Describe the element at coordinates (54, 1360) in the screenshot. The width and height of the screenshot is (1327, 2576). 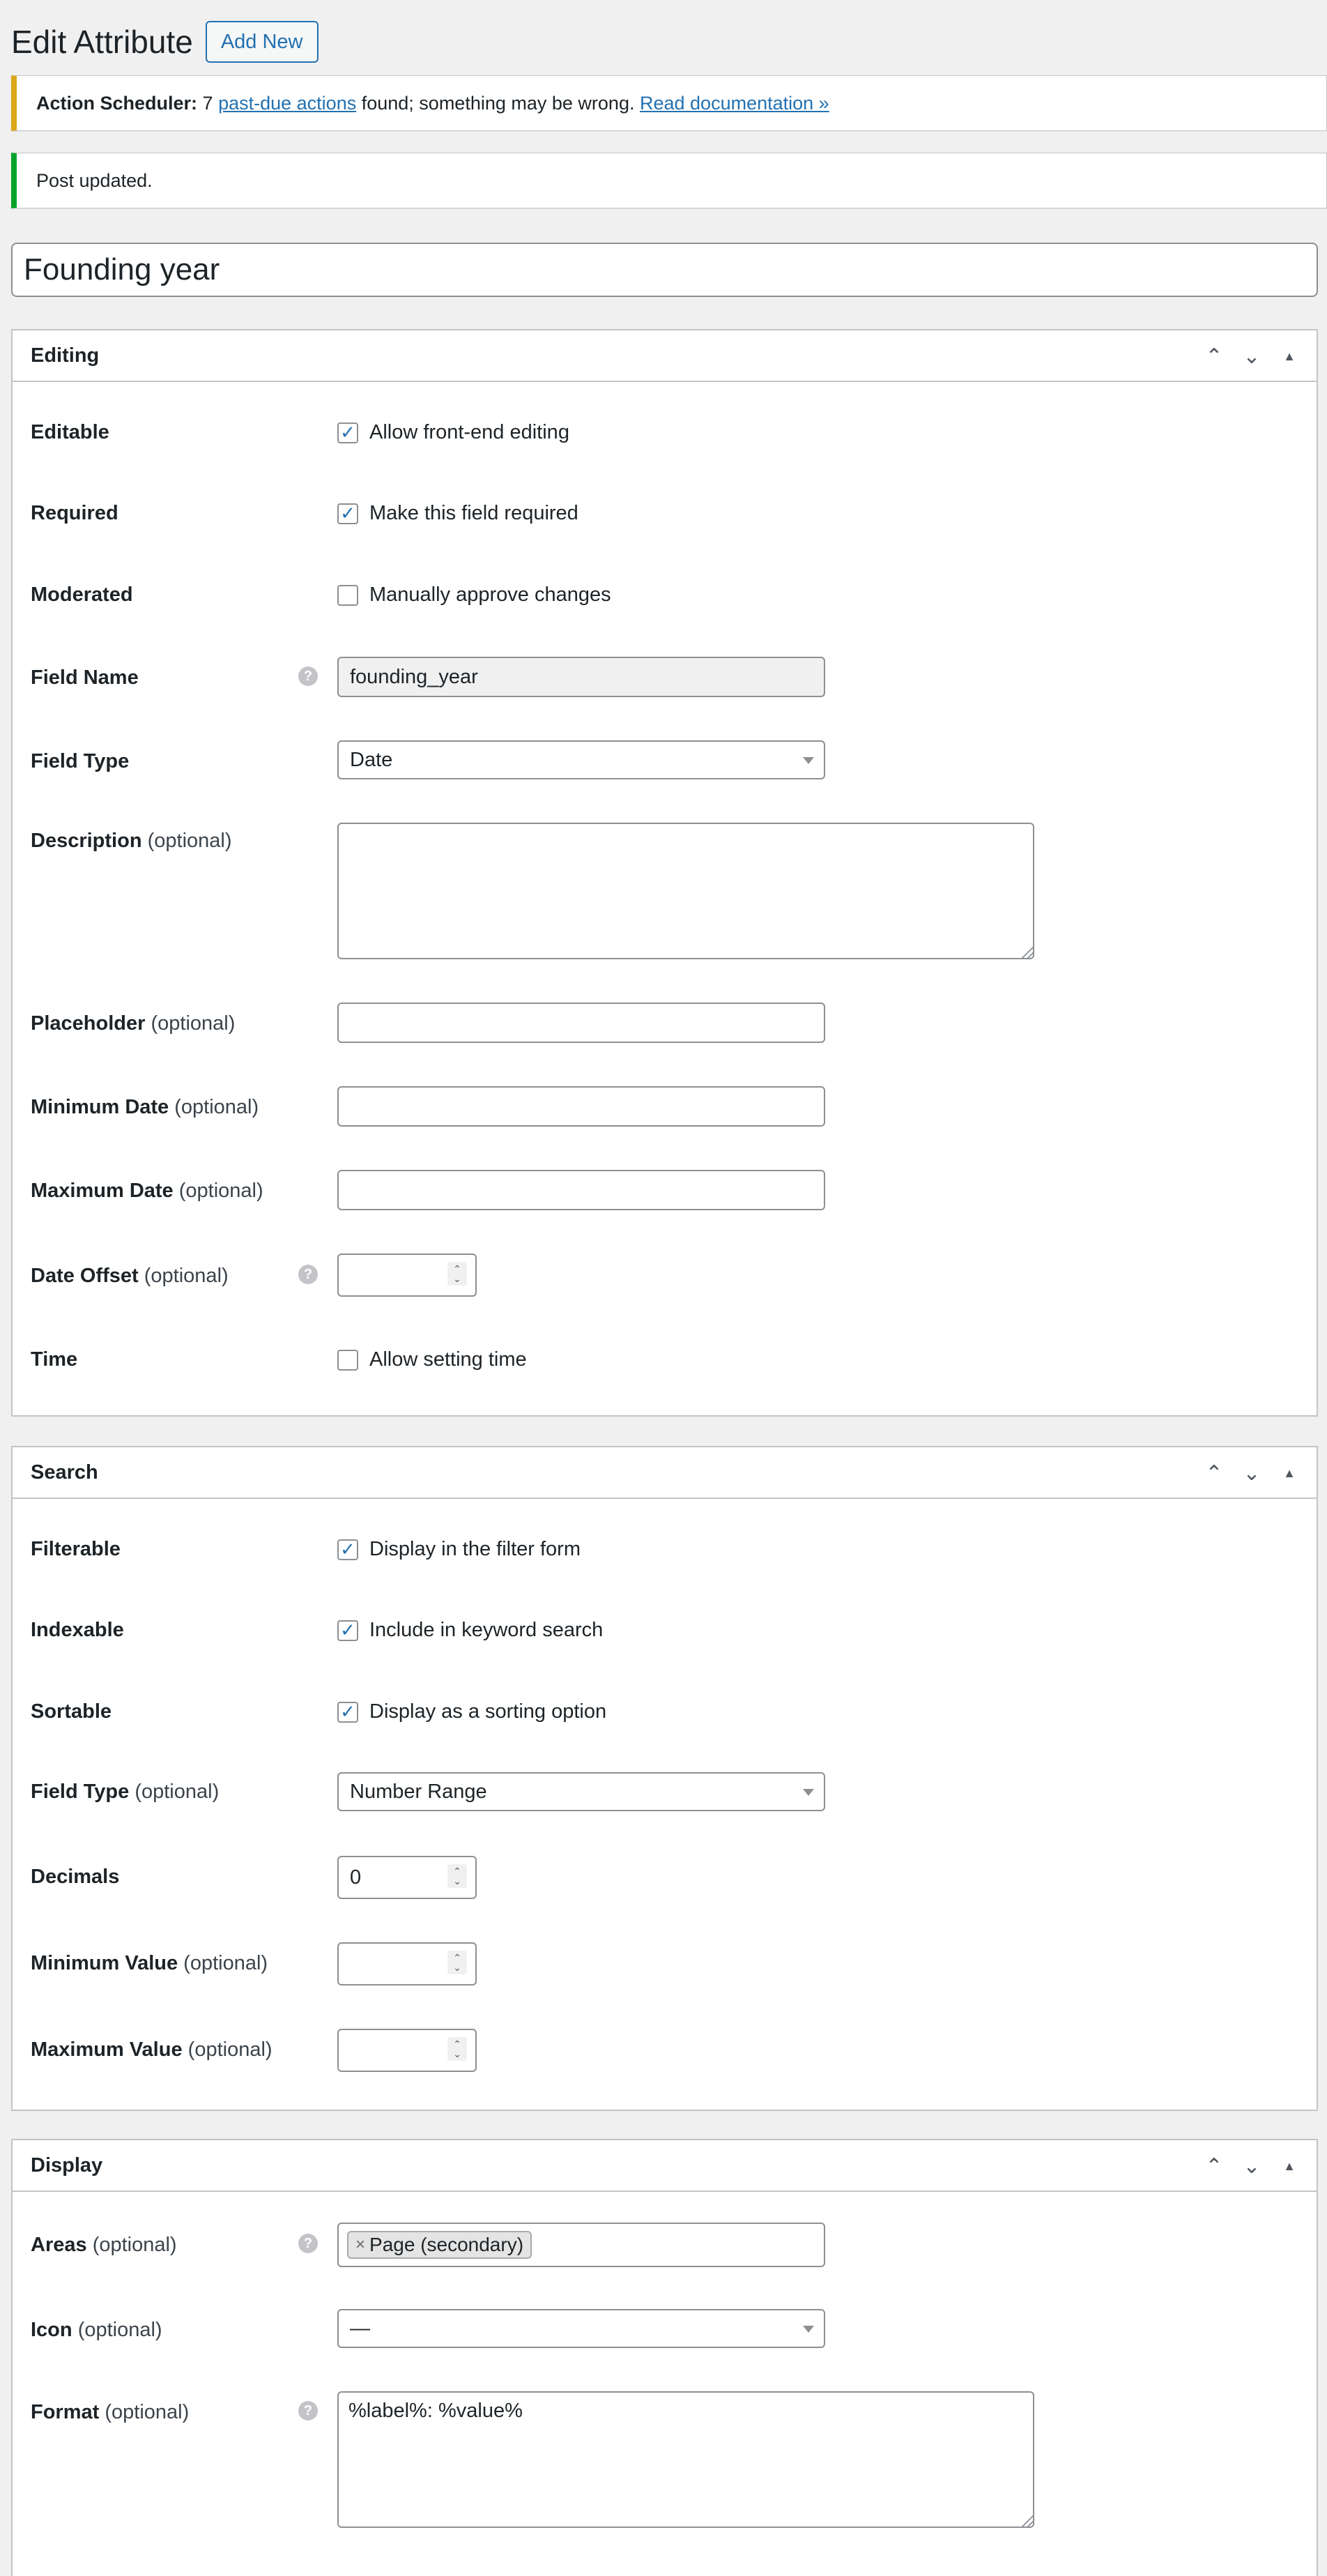
I see `time-label: Time` at that location.